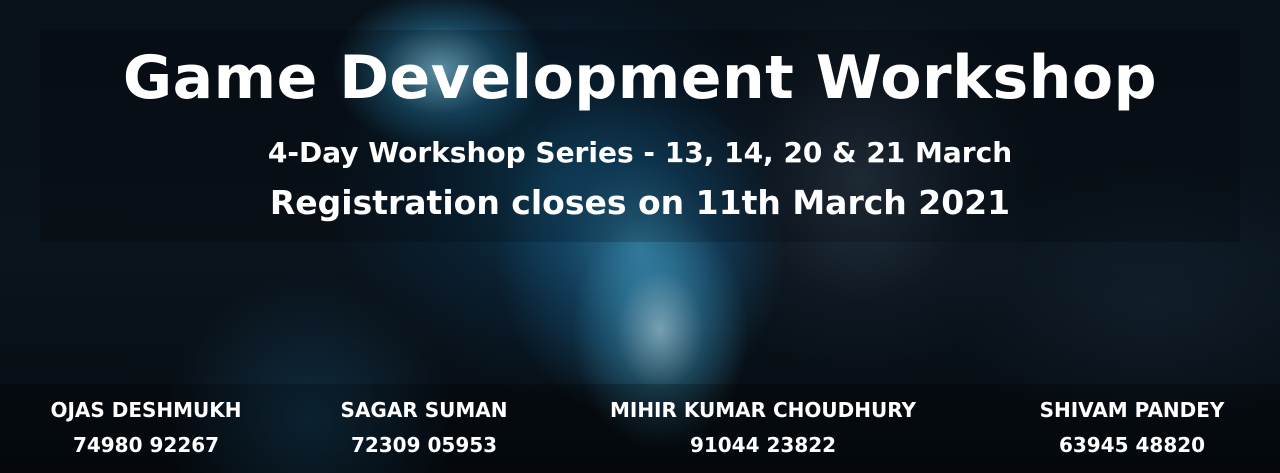  What do you see at coordinates (763, 445) in the screenshot?
I see `contact-phone: 91044 23822` at bounding box center [763, 445].